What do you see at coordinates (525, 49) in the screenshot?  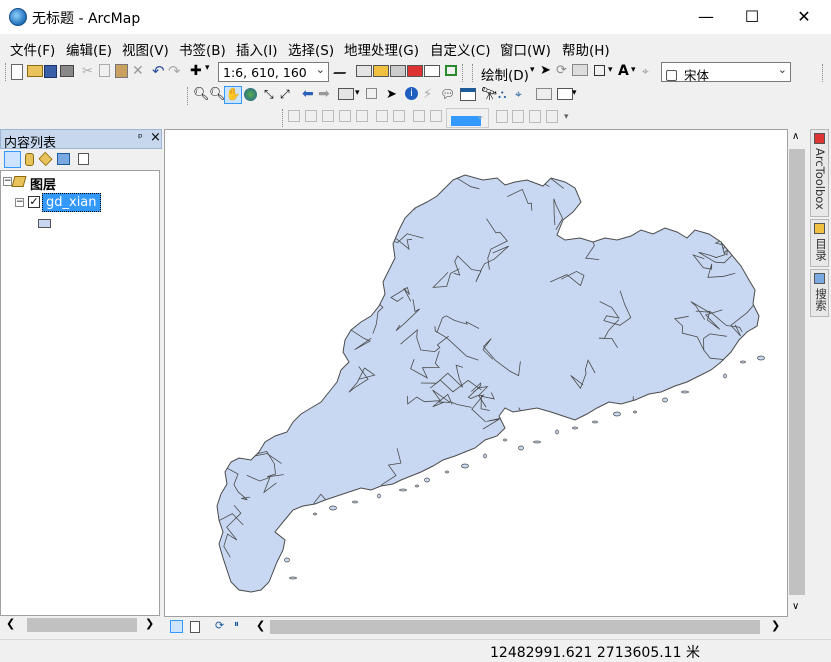 I see `menu-windows: 窗口(W)` at bounding box center [525, 49].